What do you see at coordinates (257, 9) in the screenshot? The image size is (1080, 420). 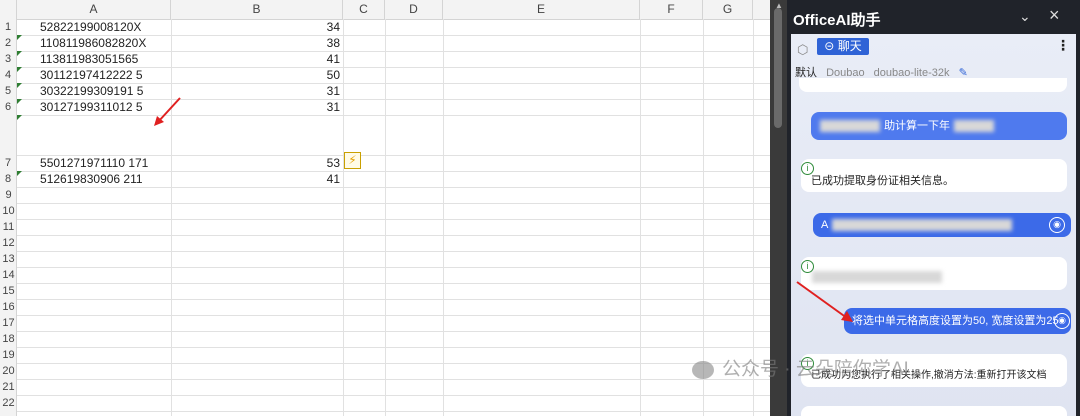 I see `column-header-b: B` at bounding box center [257, 9].